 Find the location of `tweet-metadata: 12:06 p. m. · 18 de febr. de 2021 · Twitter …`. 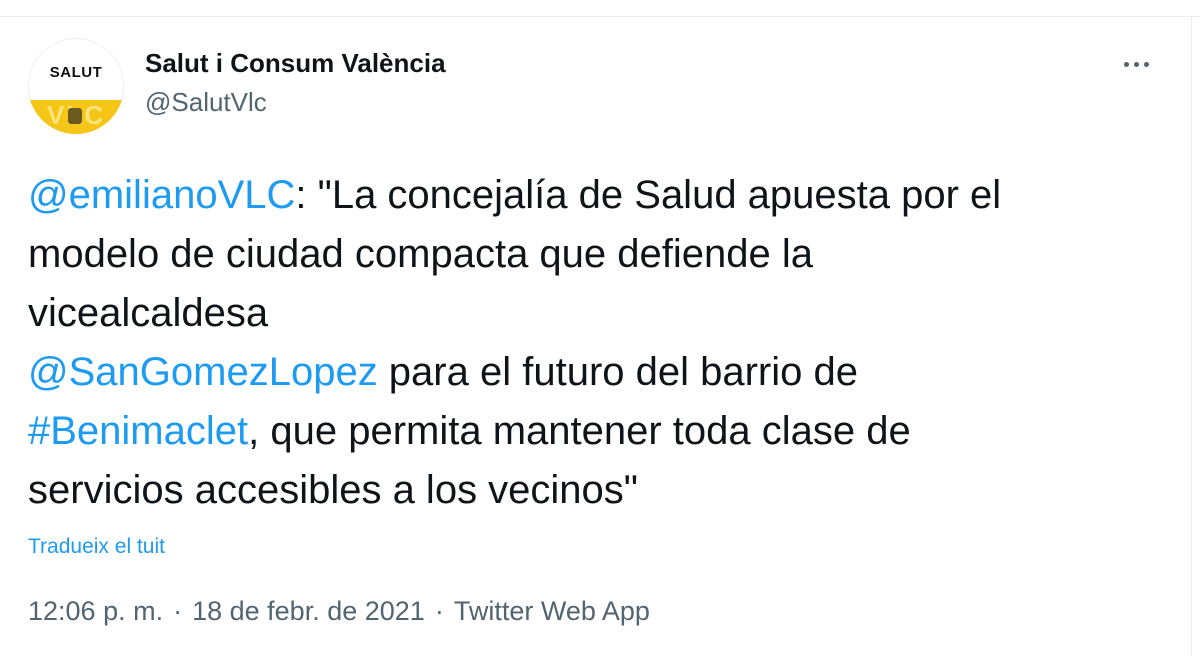

tweet-metadata: 12:06 p. m. · 18 de febr. de 2021 · Twitter … is located at coordinates (339, 611).